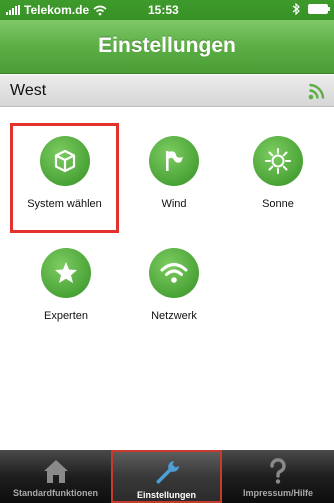 The height and width of the screenshot is (503, 334). What do you see at coordinates (167, 472) in the screenshot?
I see `wrench-icon` at bounding box center [167, 472].